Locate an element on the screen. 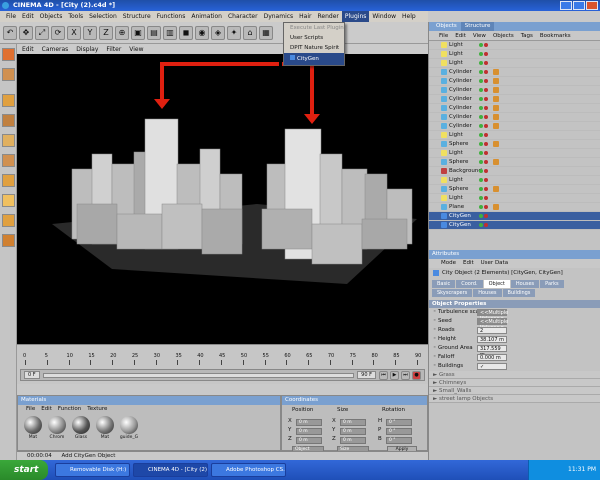 The image size is (600, 480). y-axis-icon: Y is located at coordinates (90, 32).